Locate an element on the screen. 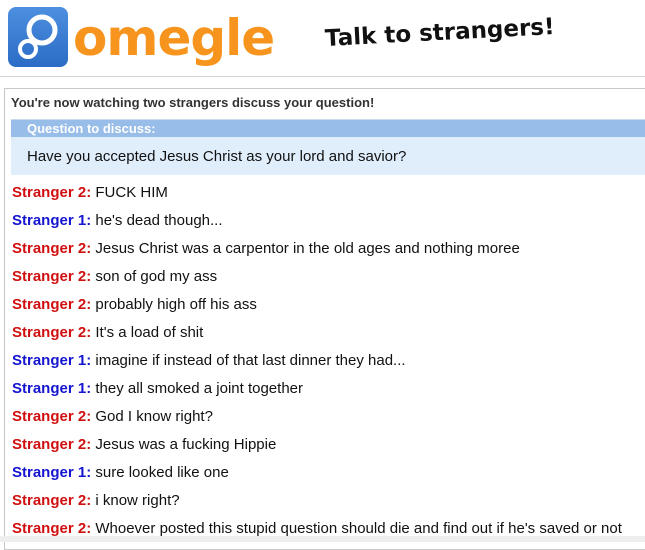 The image size is (645, 550). message-text: God I know right? is located at coordinates (154, 416).